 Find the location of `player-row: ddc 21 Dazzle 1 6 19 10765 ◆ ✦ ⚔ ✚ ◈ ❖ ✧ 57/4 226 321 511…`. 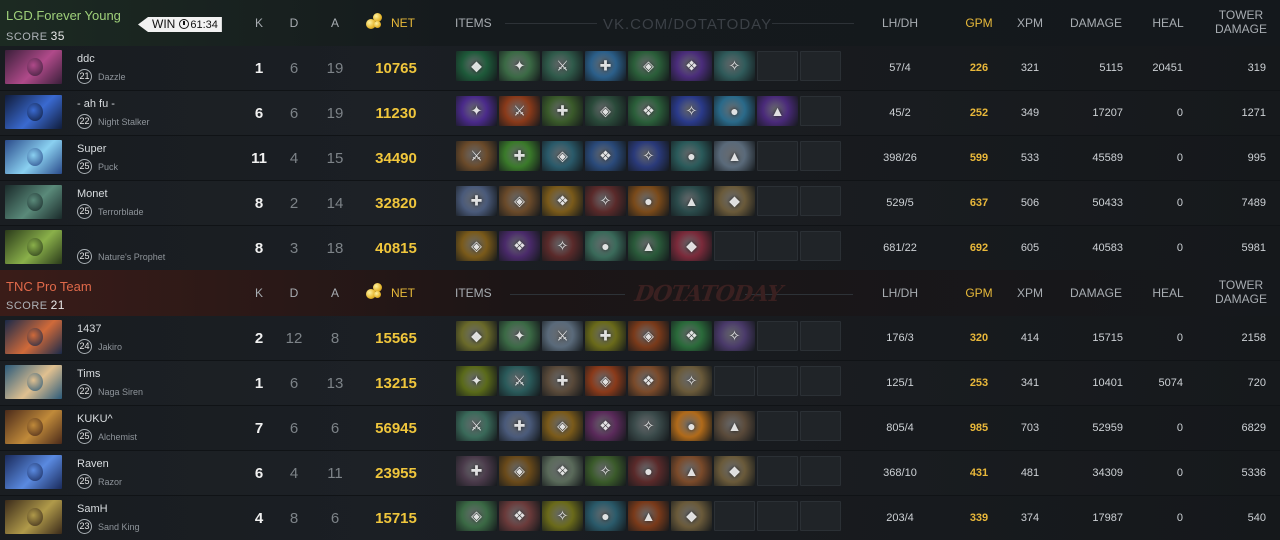

player-row: ddc 21 Dazzle 1 6 19 10765 ◆ ✦ ⚔ ✚ ◈ ❖ ✧ 57/4 226 321 511… is located at coordinates (640, 68).